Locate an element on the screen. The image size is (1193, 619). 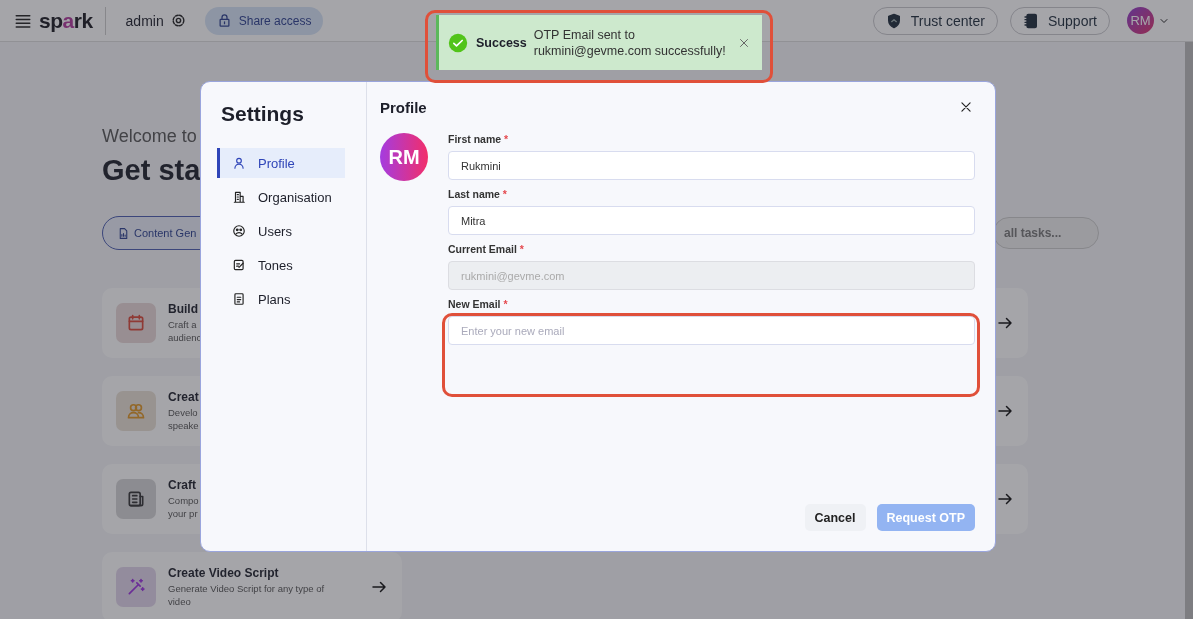
toast-message: OTP Email sent to rukmini@gevme.com successfully! is located at coordinates (630, 42).